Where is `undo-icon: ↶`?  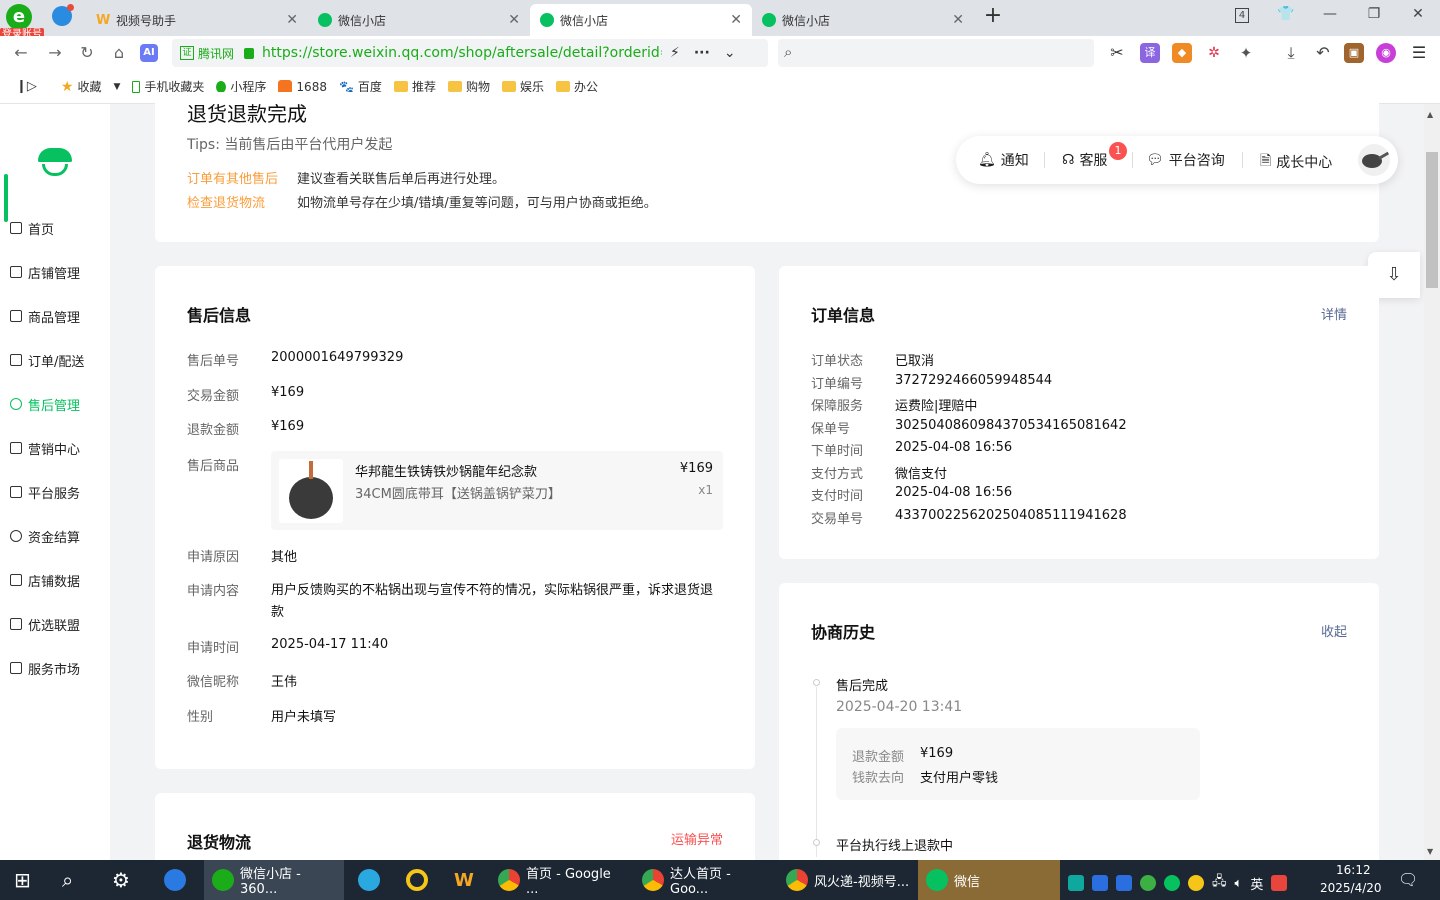
undo-icon: ↶ is located at coordinates (1323, 53).